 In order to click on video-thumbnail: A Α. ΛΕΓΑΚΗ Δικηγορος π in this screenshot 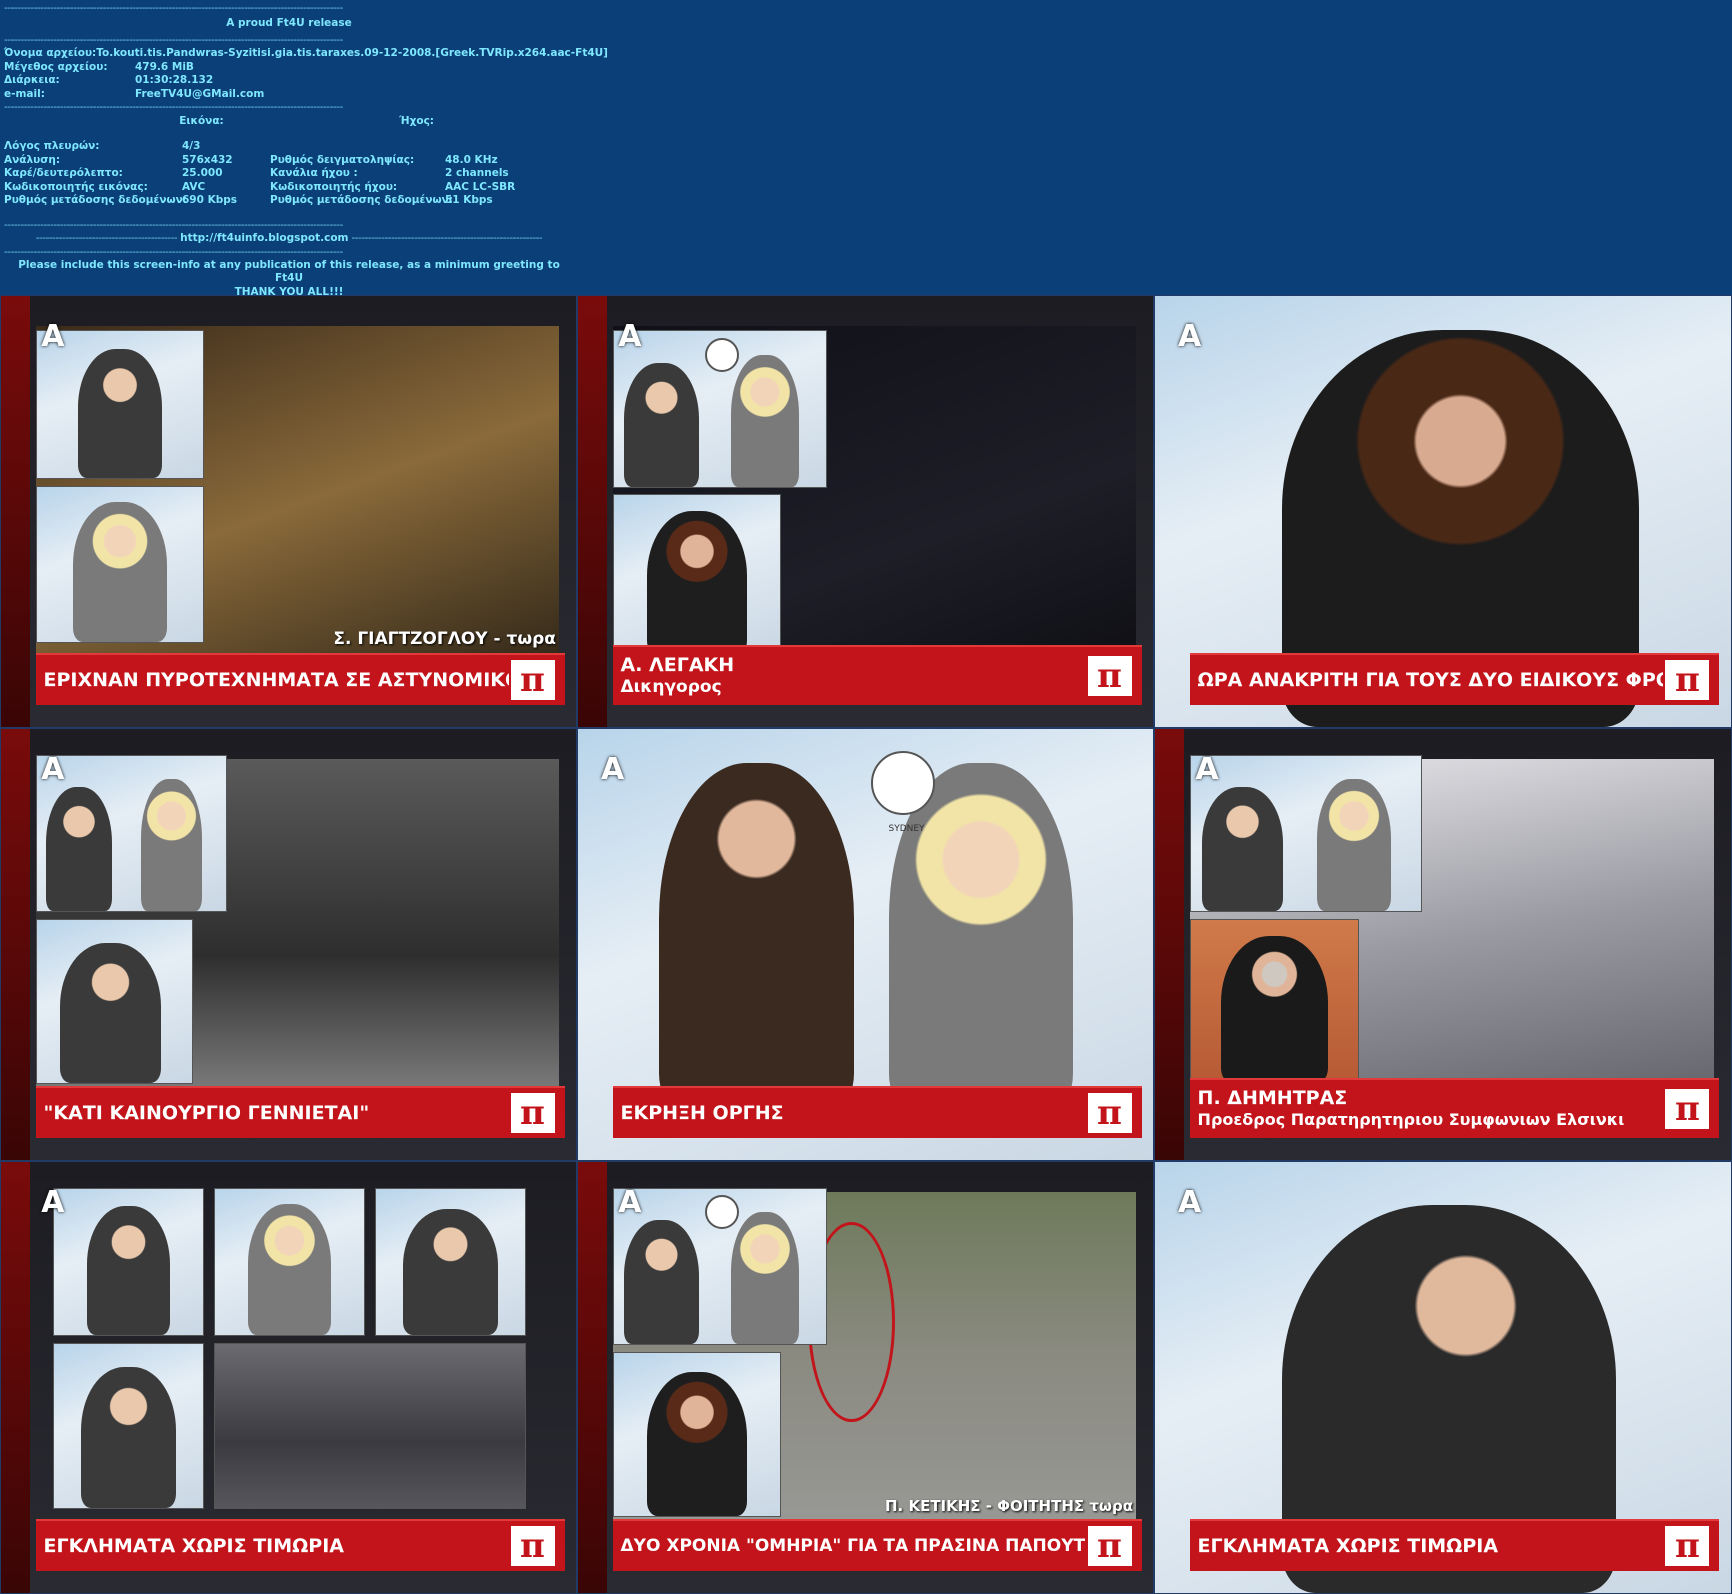, I will do `click(865, 511)`.